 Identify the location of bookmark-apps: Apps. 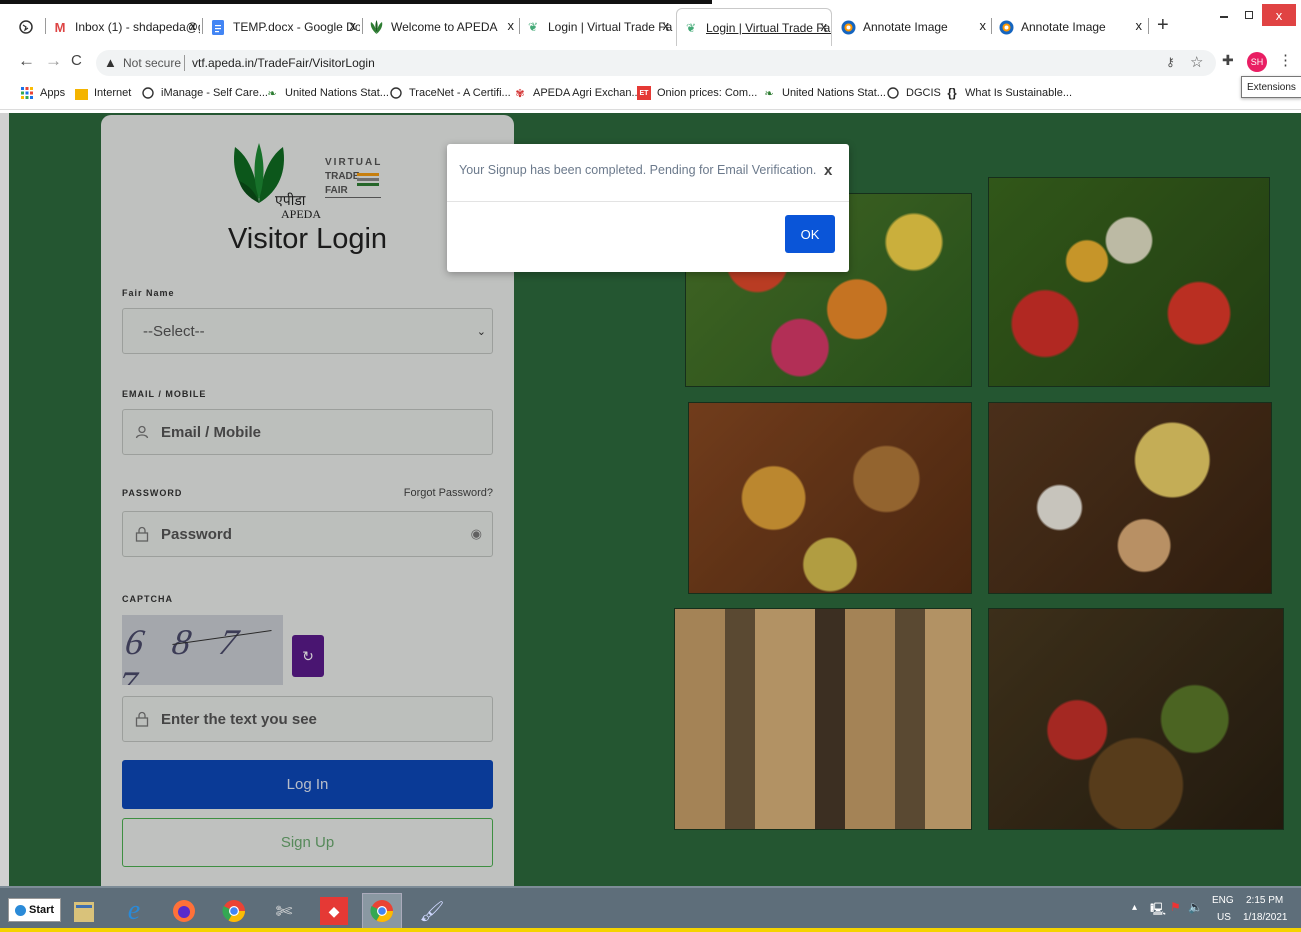
(42, 93).